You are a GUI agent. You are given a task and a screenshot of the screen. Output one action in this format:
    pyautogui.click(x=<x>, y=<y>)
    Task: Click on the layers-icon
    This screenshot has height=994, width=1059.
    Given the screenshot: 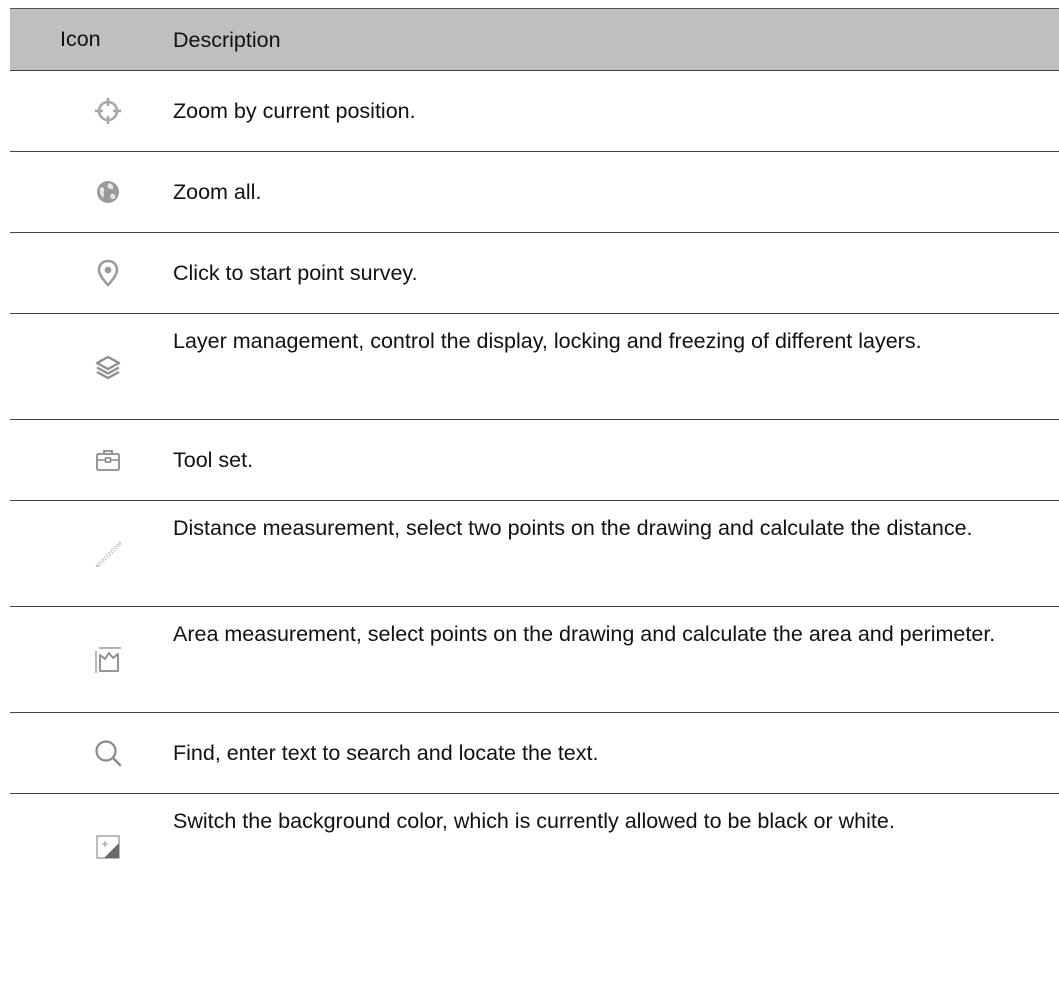 What is the action you would take?
    pyautogui.click(x=108, y=367)
    